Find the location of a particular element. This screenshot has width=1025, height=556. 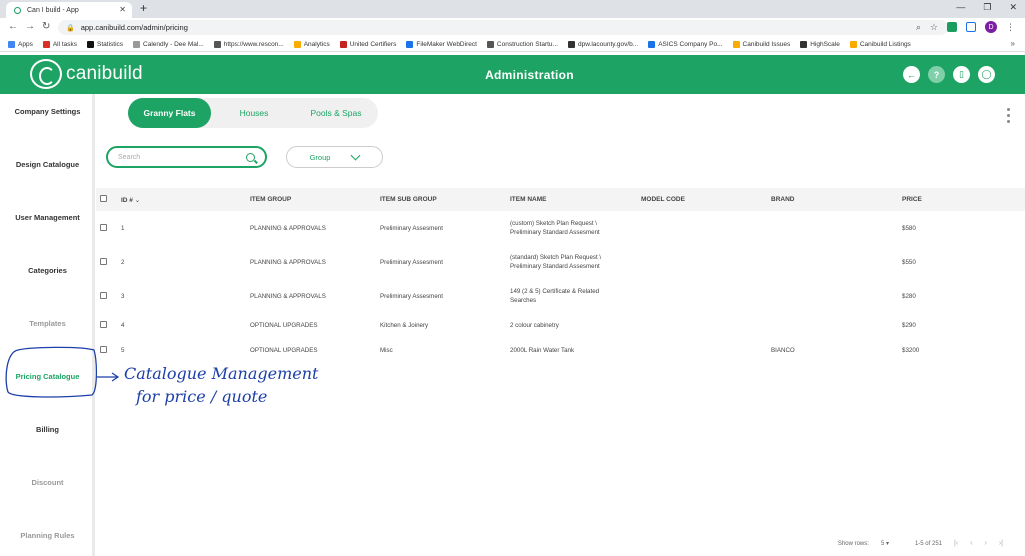

more-options-icon is located at coordinates (1008, 115).